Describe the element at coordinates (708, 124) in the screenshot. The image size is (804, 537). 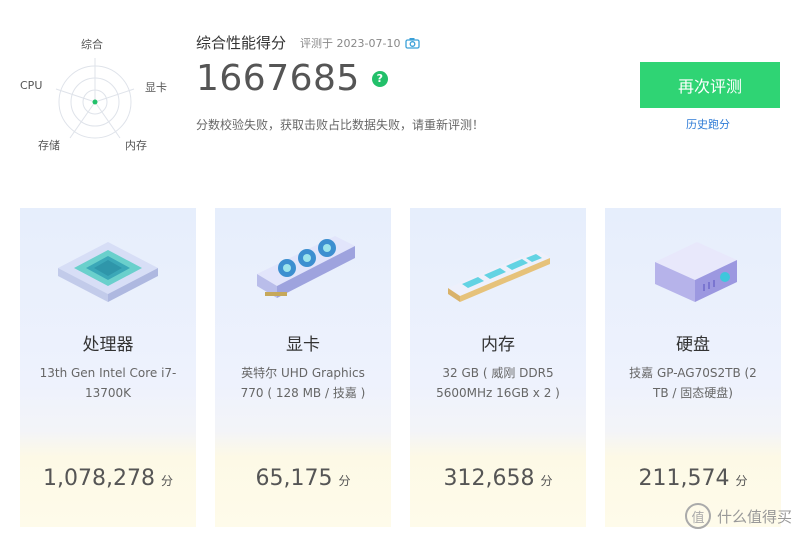
I see `history-scores-link: 历史跑分` at that location.